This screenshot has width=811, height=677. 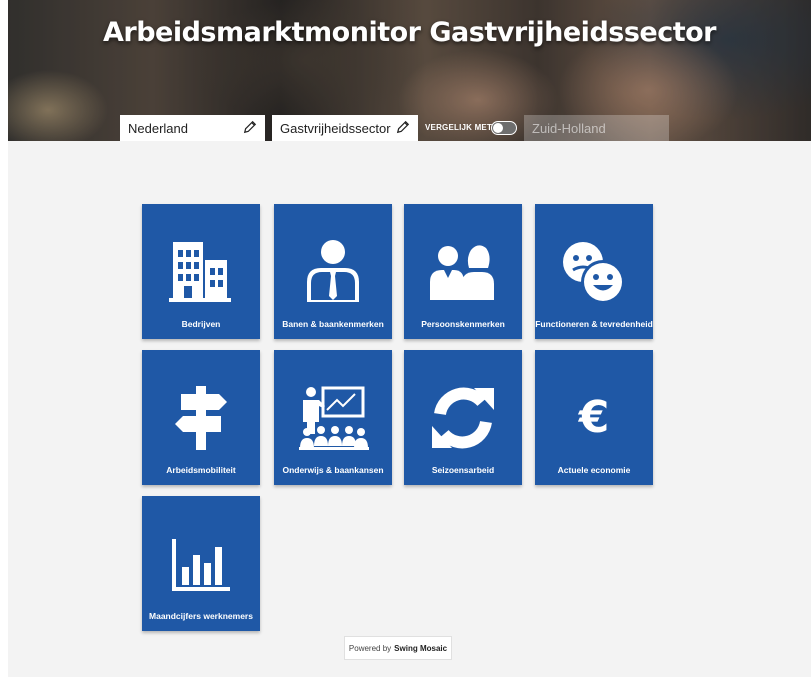 What do you see at coordinates (594, 324) in the screenshot?
I see `tile-label: Functioneren & tevredenheid` at bounding box center [594, 324].